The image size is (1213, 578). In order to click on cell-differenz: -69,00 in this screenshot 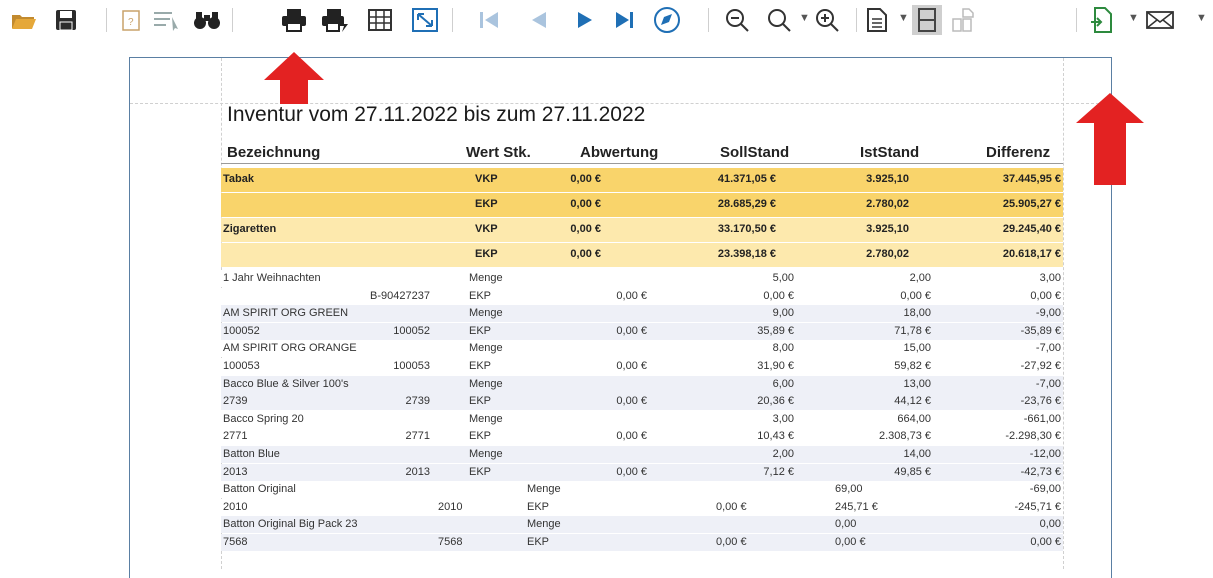, I will do `click(1045, 489)`.